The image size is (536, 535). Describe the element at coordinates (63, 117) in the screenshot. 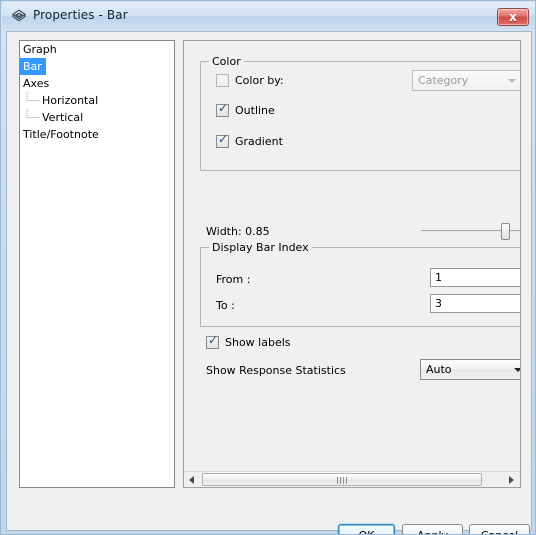

I see `tree-item-label: Vertical` at that location.